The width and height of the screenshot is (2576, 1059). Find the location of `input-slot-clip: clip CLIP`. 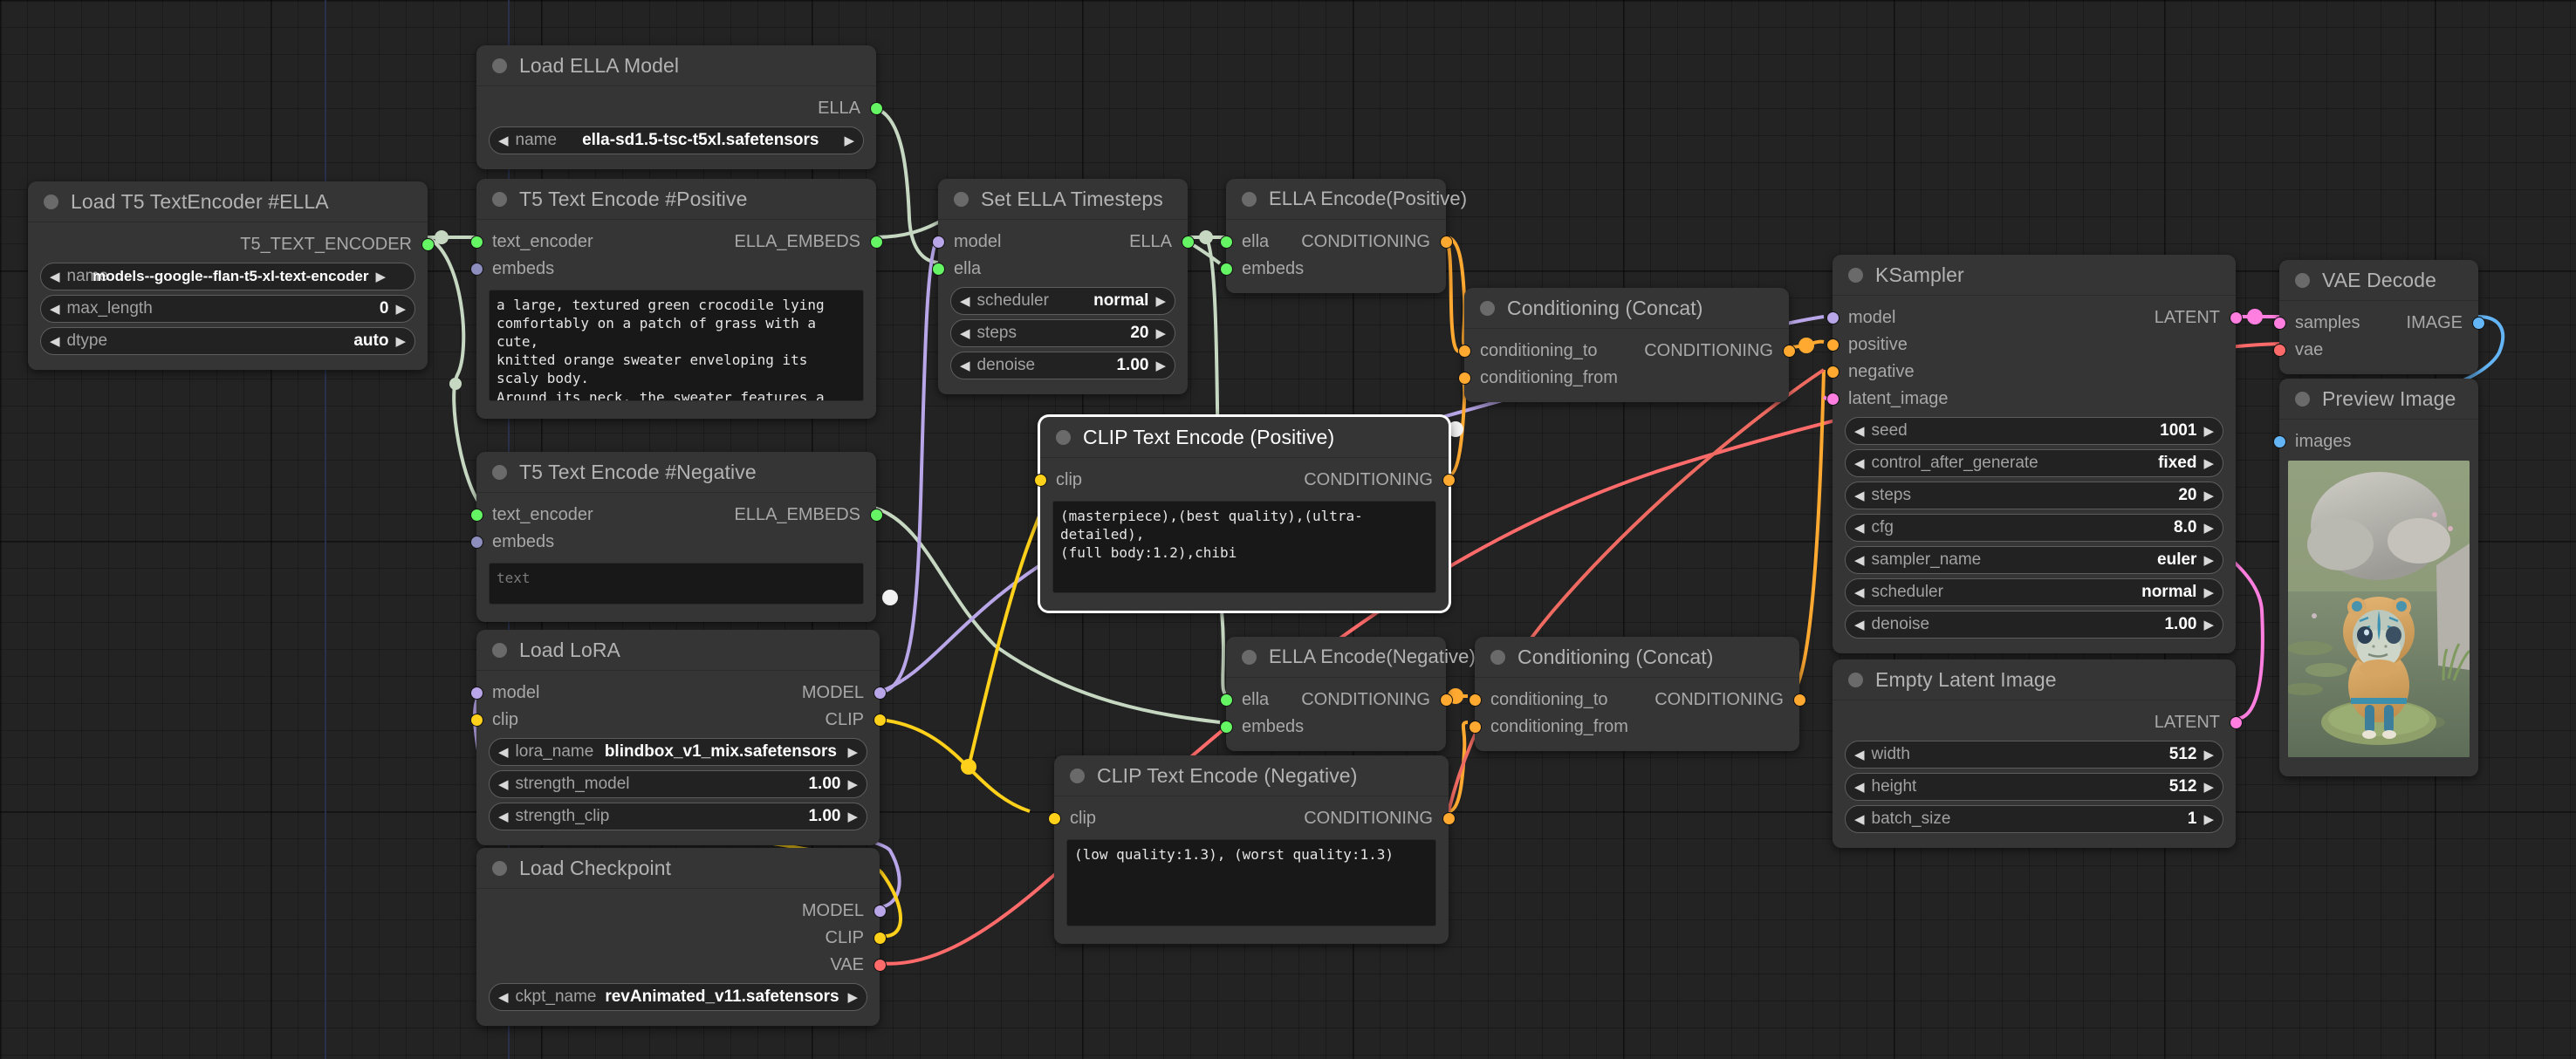

input-slot-clip: clip CLIP is located at coordinates (678, 720).